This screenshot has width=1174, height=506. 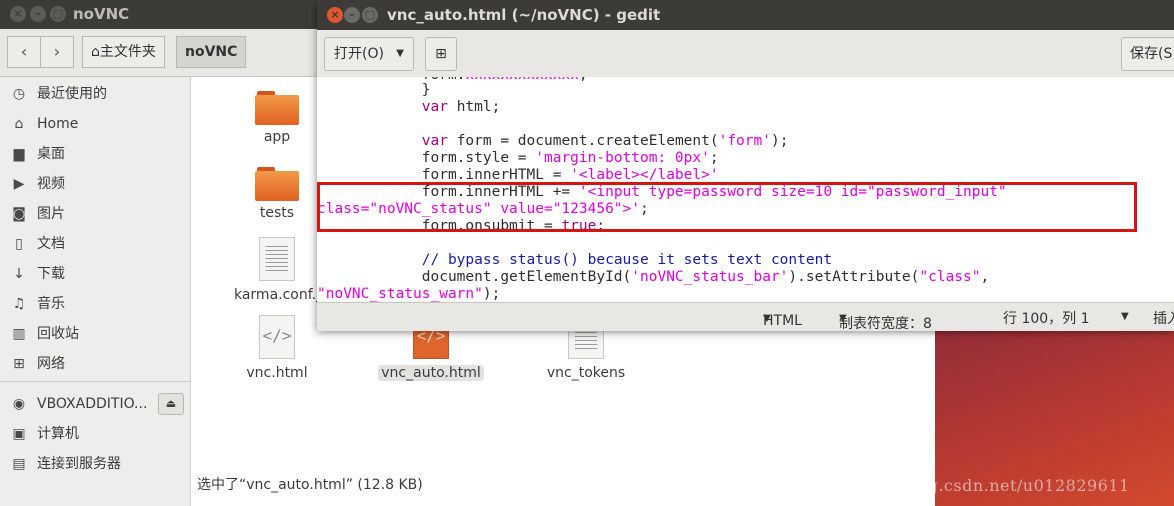 I want to click on sidebar-item-computer: ▣ 计算机, so click(x=95, y=434).